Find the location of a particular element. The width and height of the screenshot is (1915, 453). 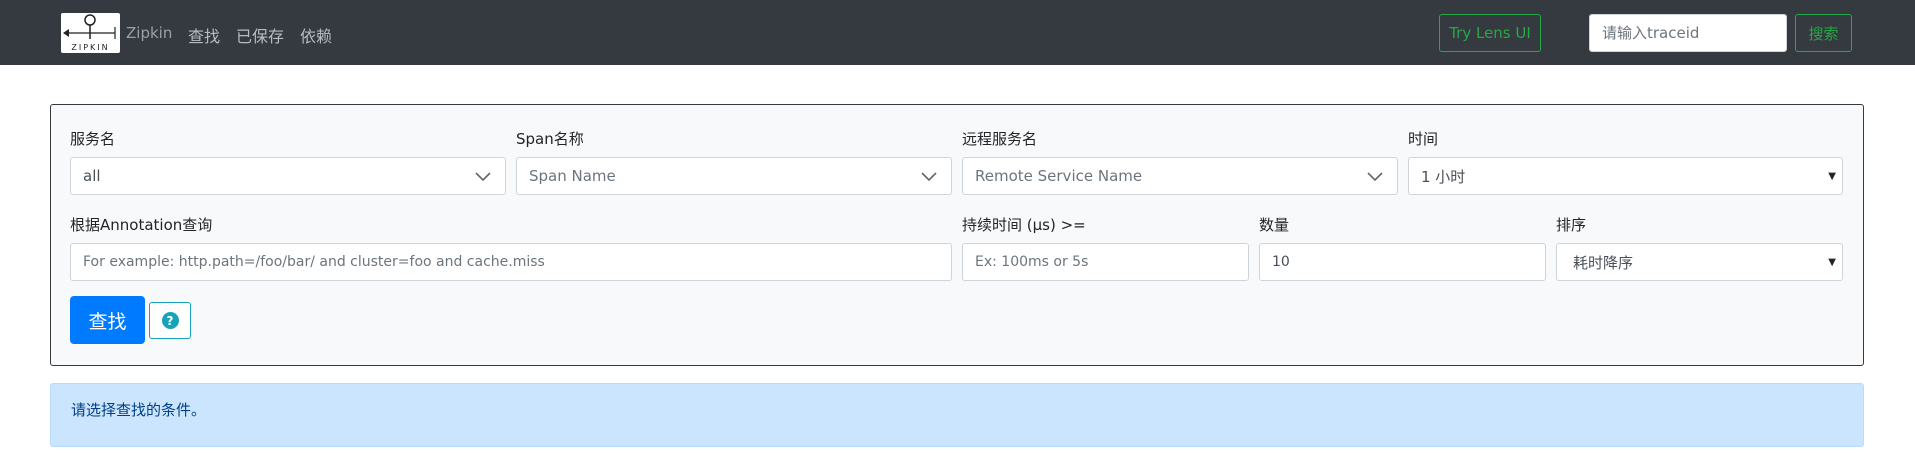

zipkin-logo: ZIPKIN is located at coordinates (90, 33).